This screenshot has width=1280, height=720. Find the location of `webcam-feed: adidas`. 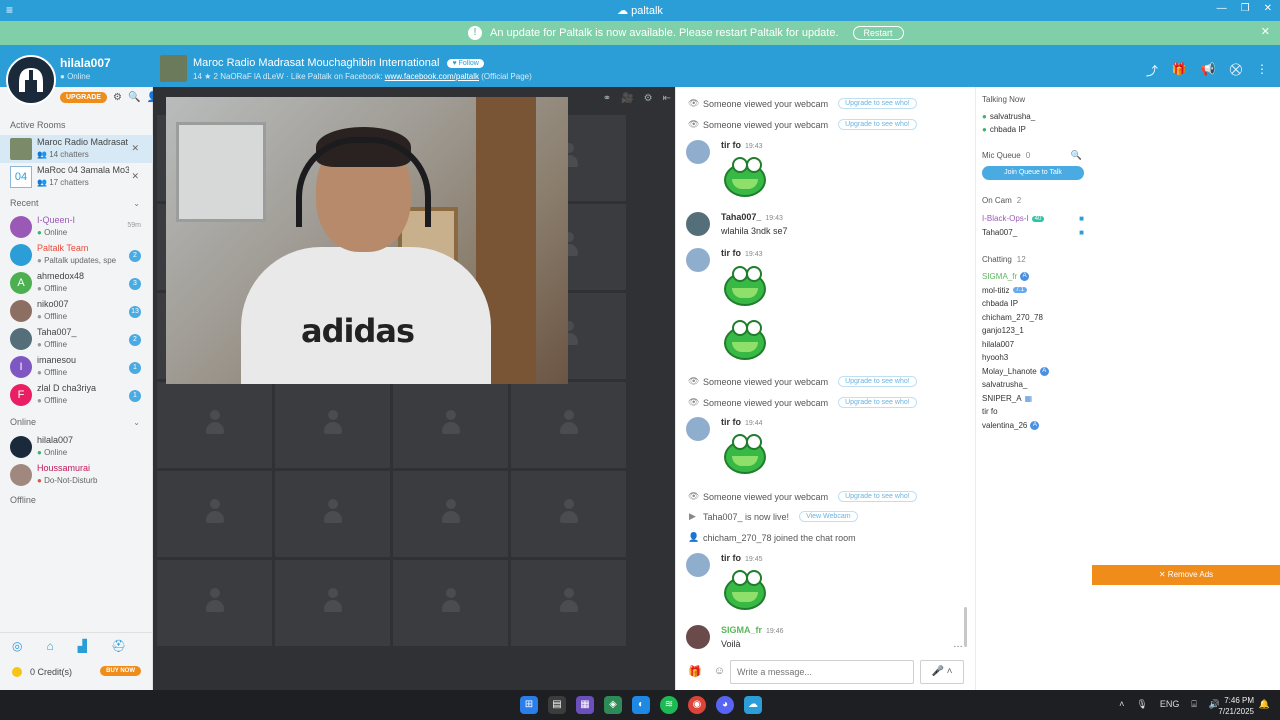

webcam-feed: adidas is located at coordinates (367, 240).